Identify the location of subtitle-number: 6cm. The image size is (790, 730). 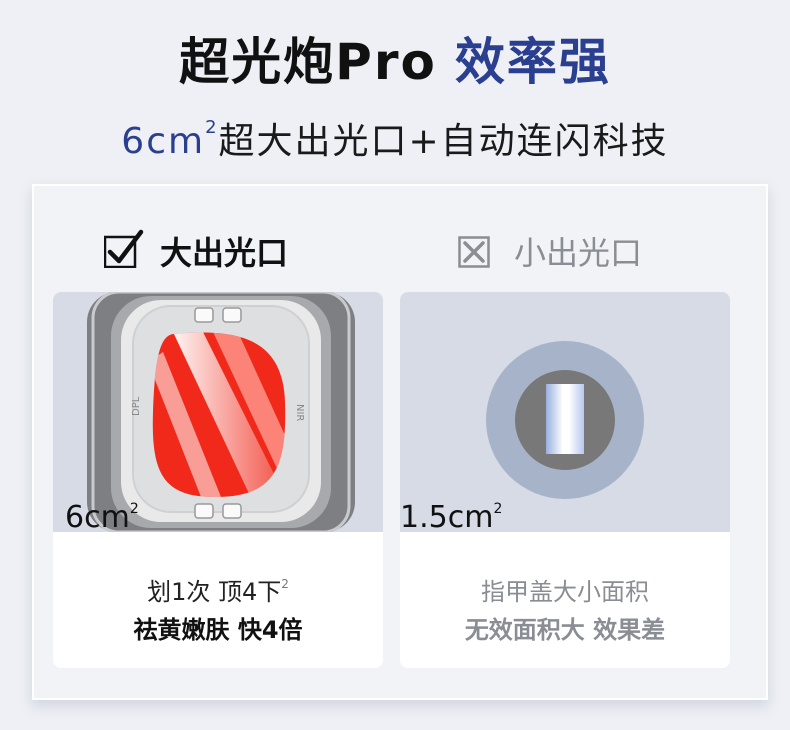
(163, 141).